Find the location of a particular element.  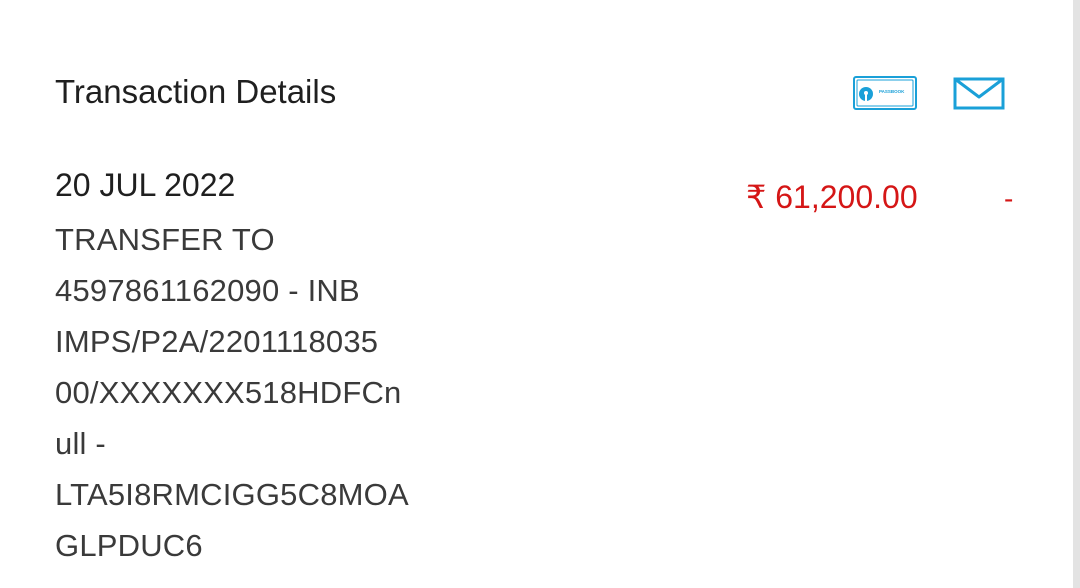

envelope-icon is located at coordinates (979, 93).